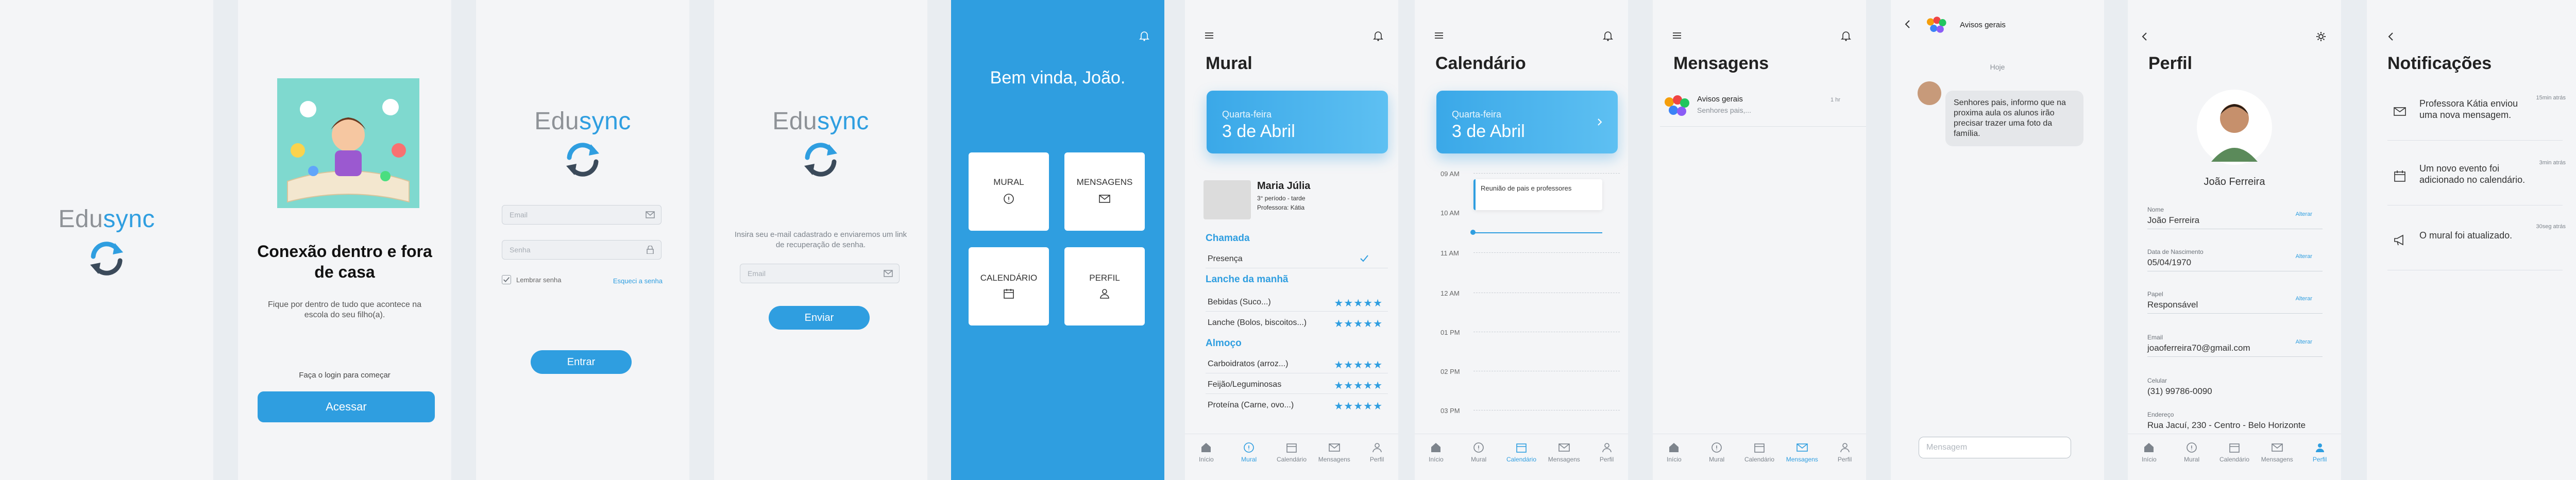 The image size is (2576, 480). What do you see at coordinates (1537, 194) in the screenshot?
I see `event-card: Reunião de pais e professores` at bounding box center [1537, 194].